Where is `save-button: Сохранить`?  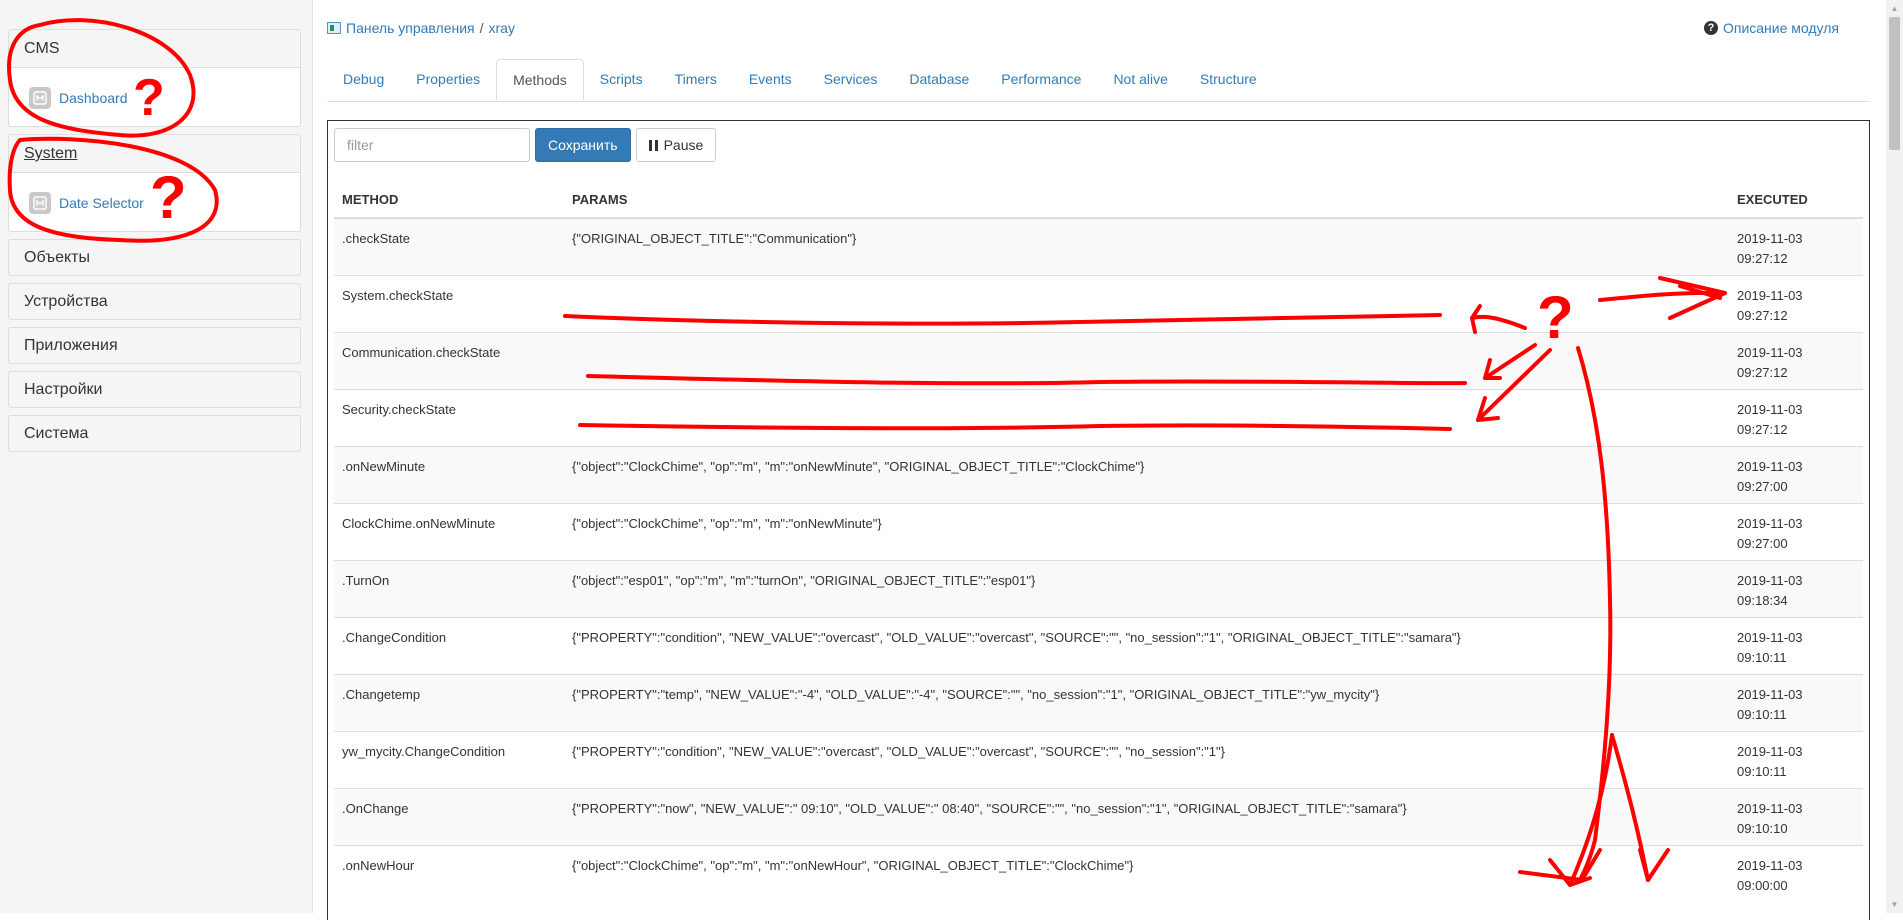
save-button: Сохранить is located at coordinates (583, 145).